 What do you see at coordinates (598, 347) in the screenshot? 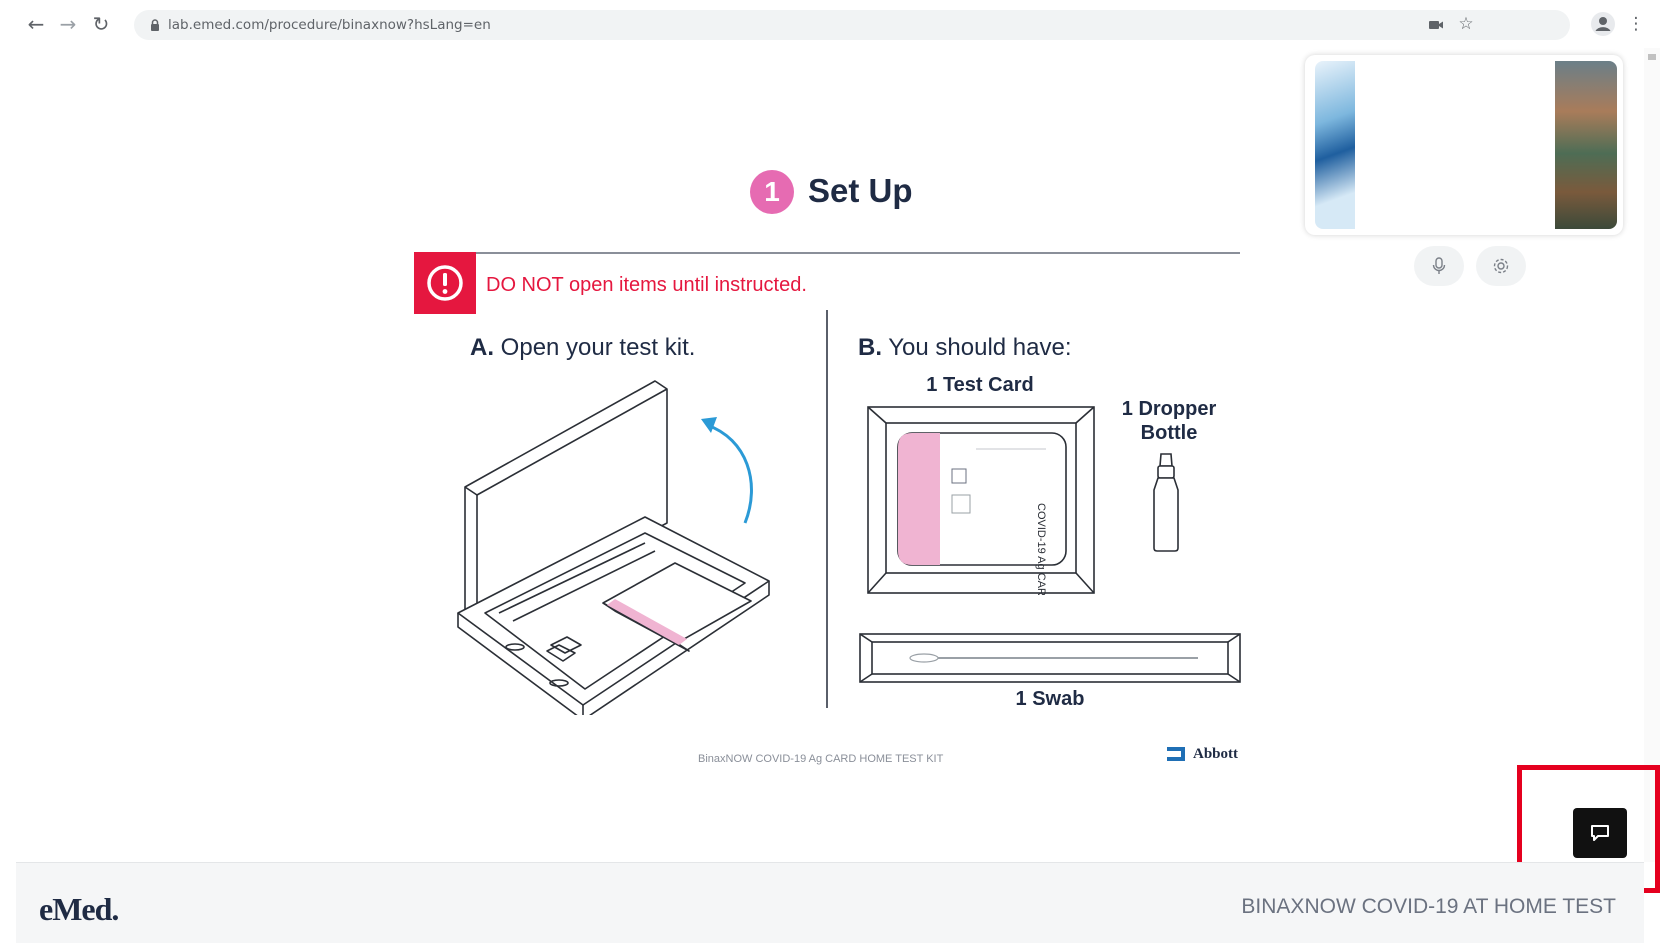
I see `section-a-text: Open your test kit.` at bounding box center [598, 347].